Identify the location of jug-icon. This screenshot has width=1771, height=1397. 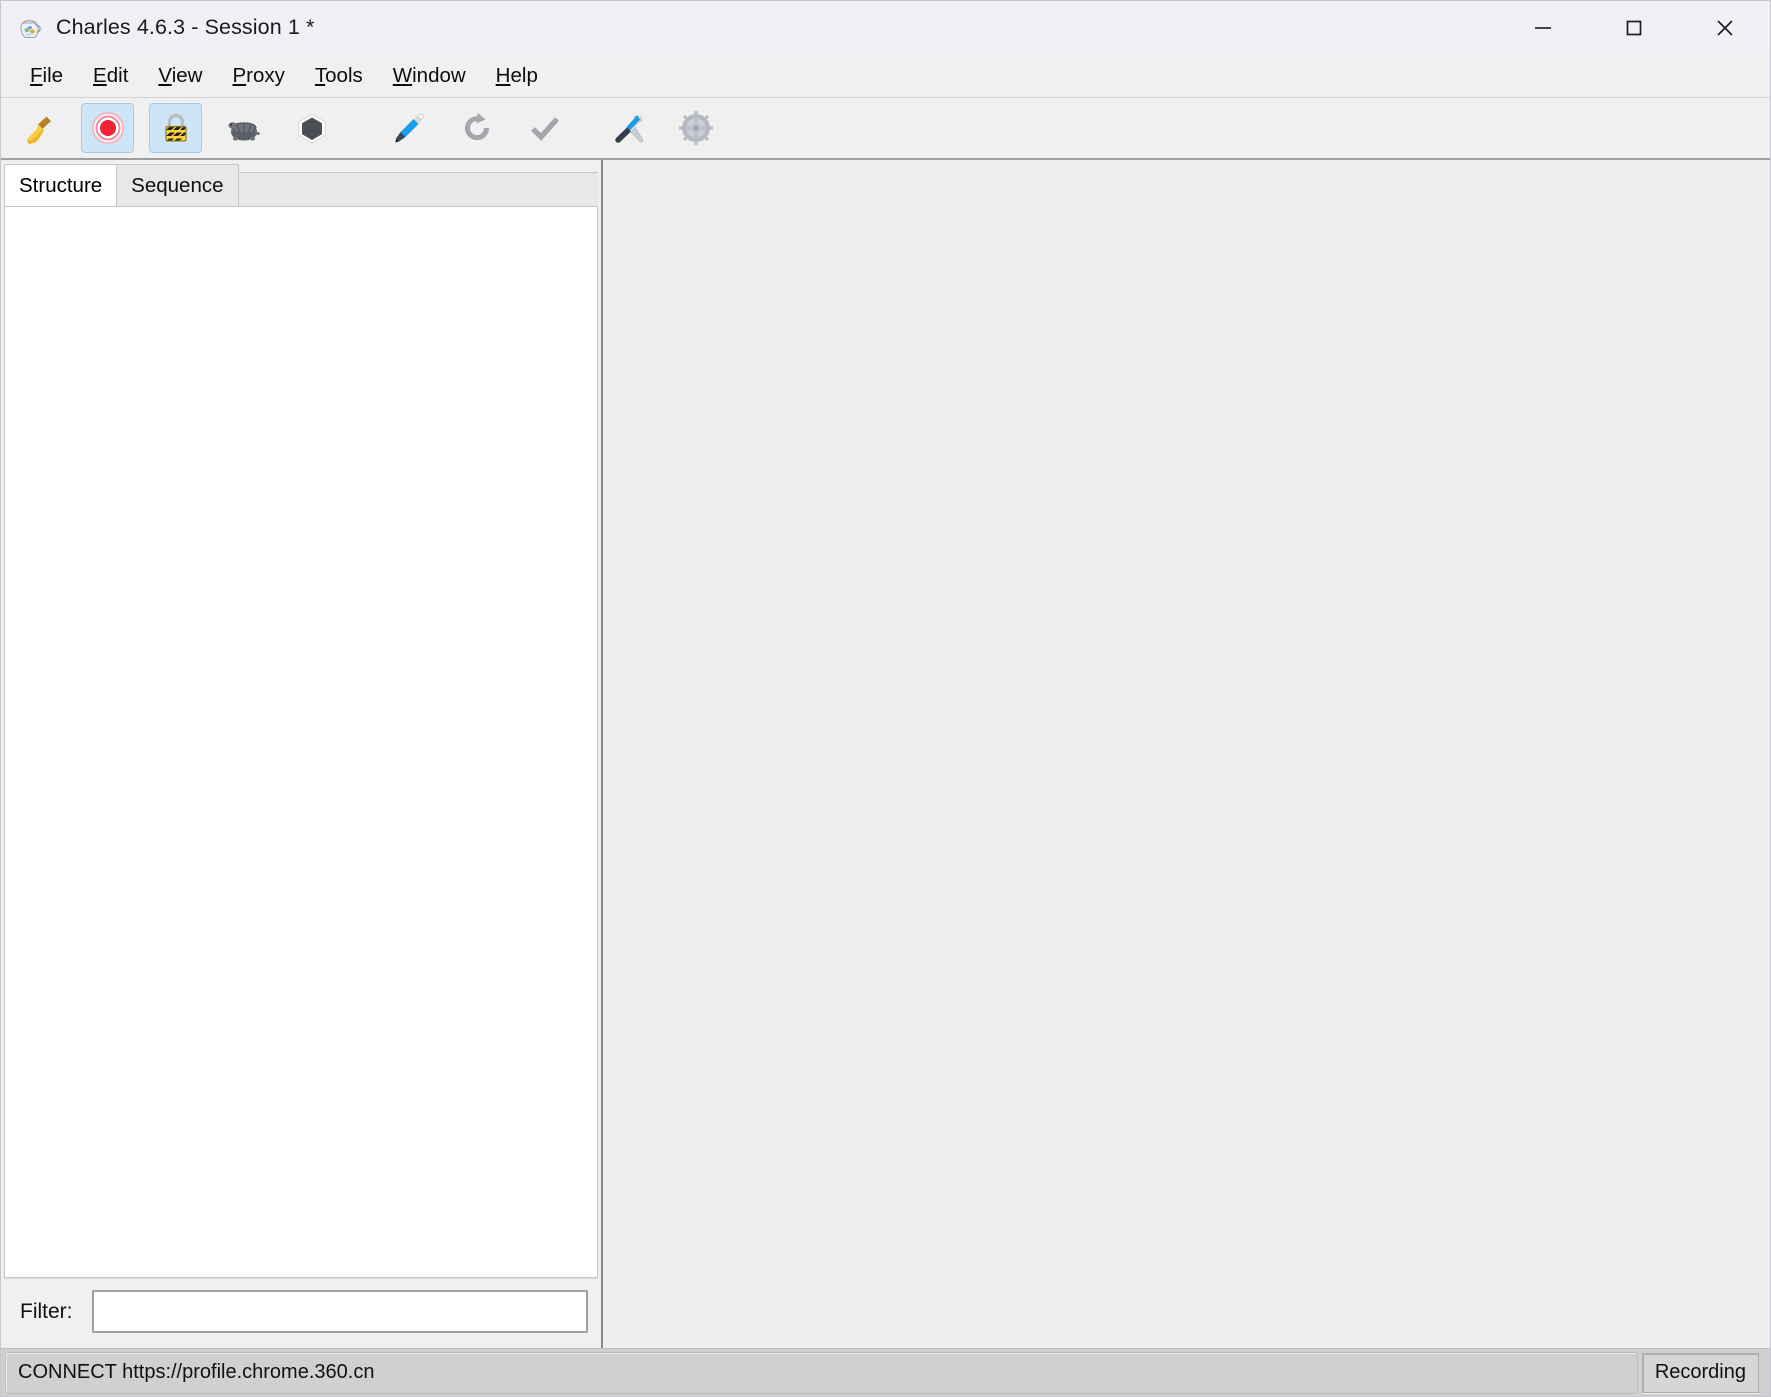
(30, 28).